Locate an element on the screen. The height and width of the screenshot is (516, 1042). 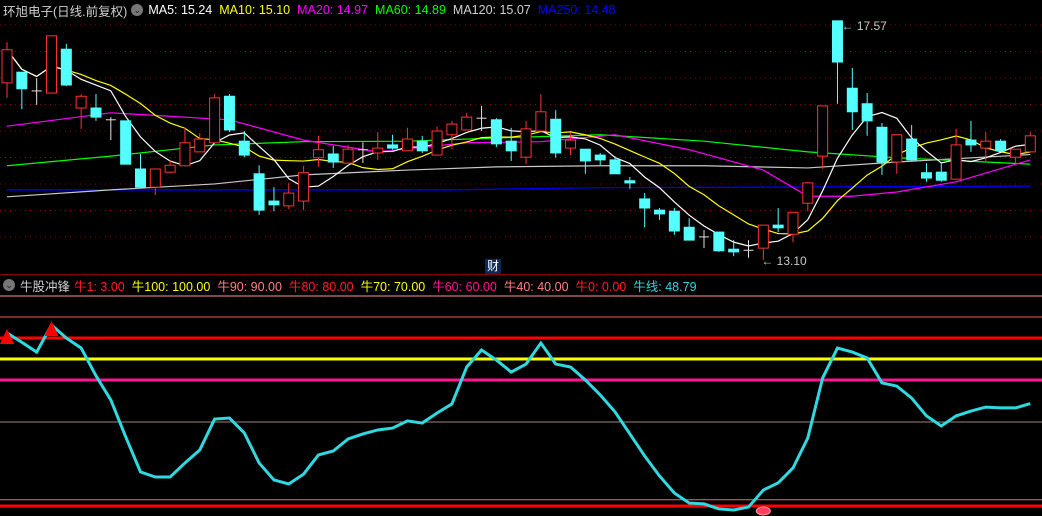
indicator-item-name: 牛1 is located at coordinates (84, 286).